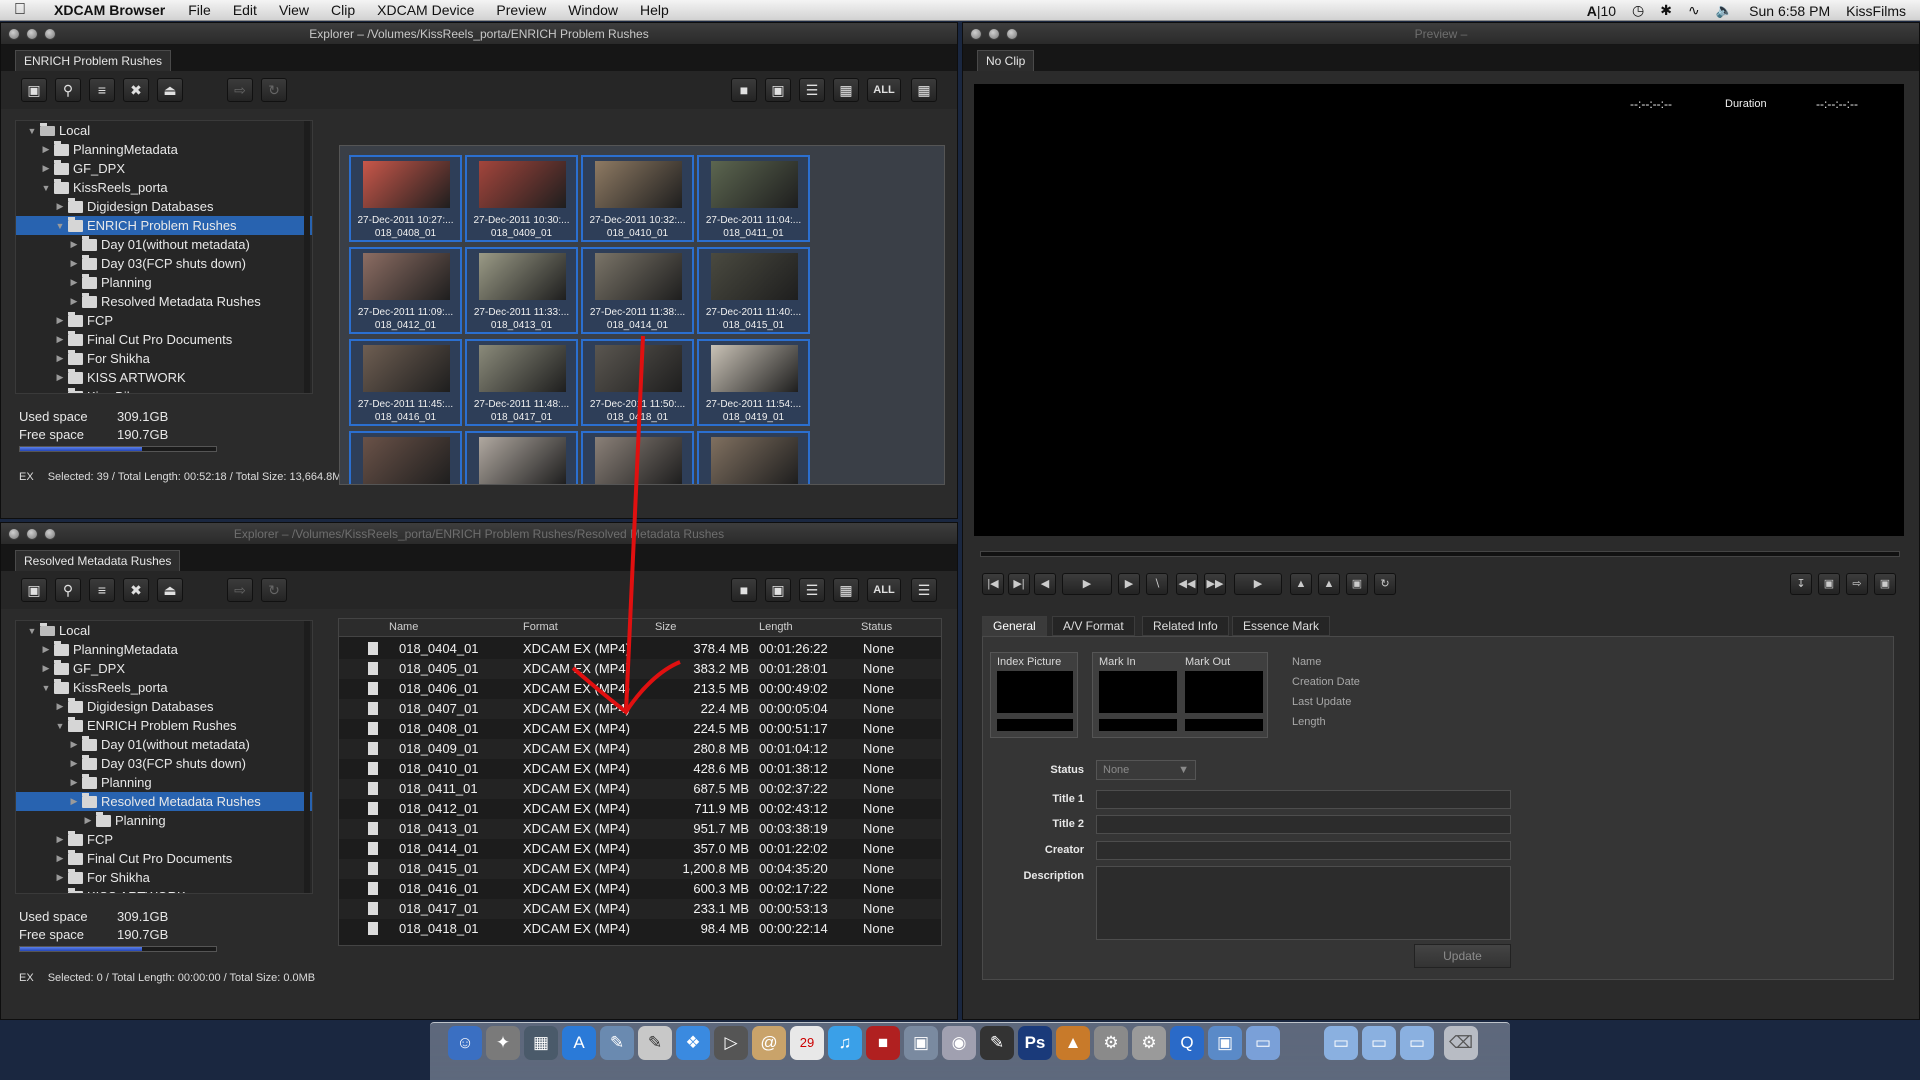 The width and height of the screenshot is (1920, 1080). Describe the element at coordinates (199, 10) in the screenshot. I see `menu-file: File` at that location.